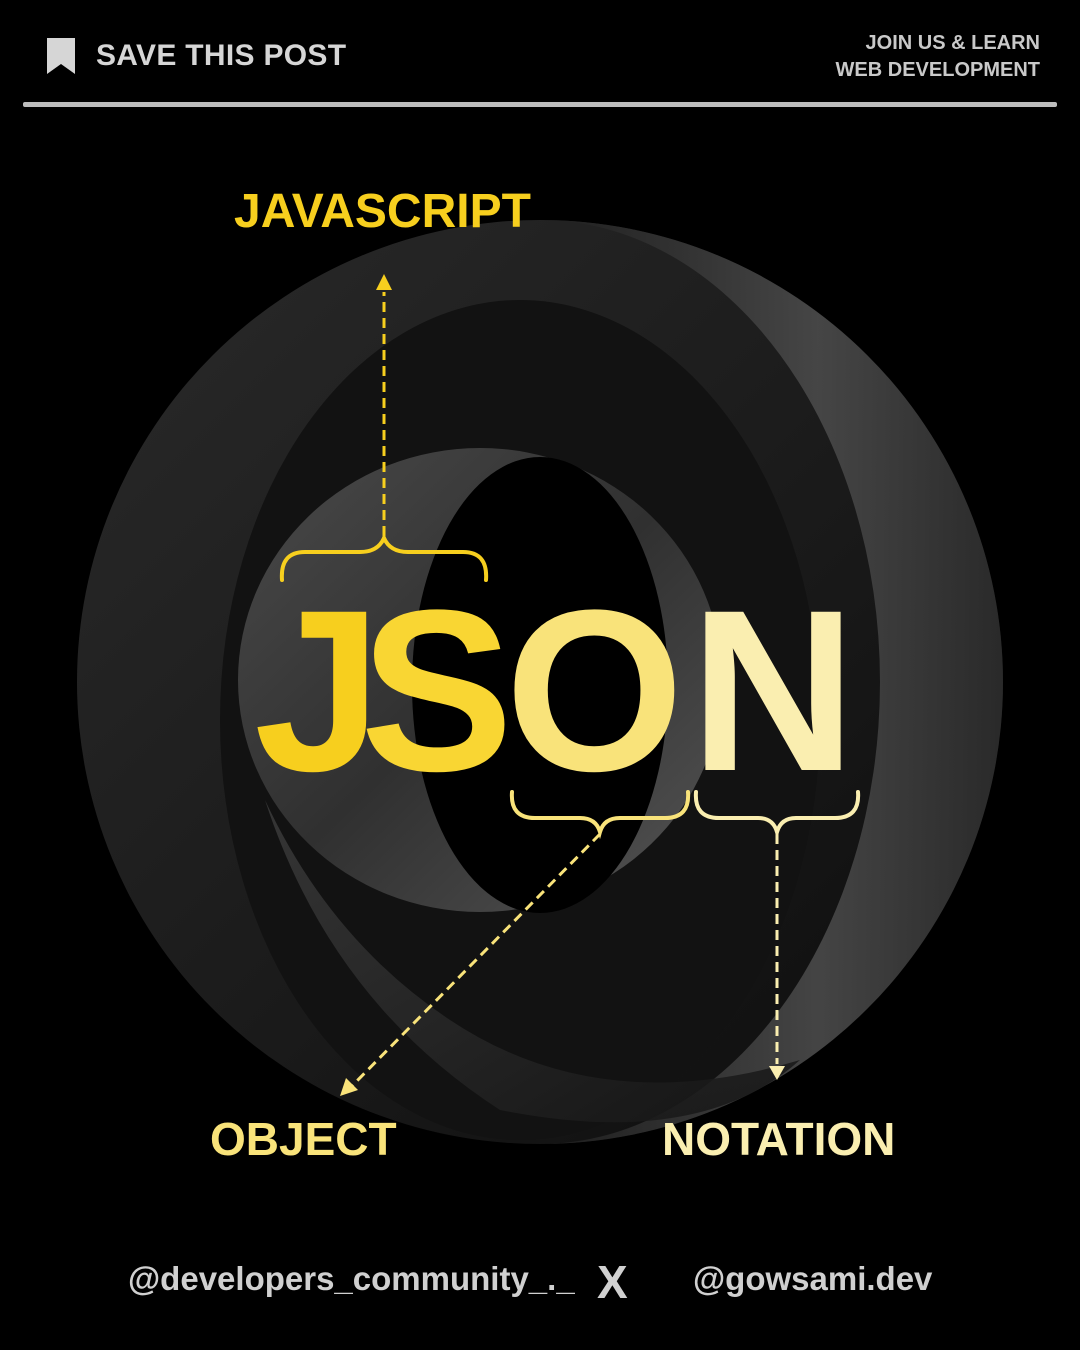 The image size is (1080, 1350). I want to click on json-letter-n: N, so click(773, 690).